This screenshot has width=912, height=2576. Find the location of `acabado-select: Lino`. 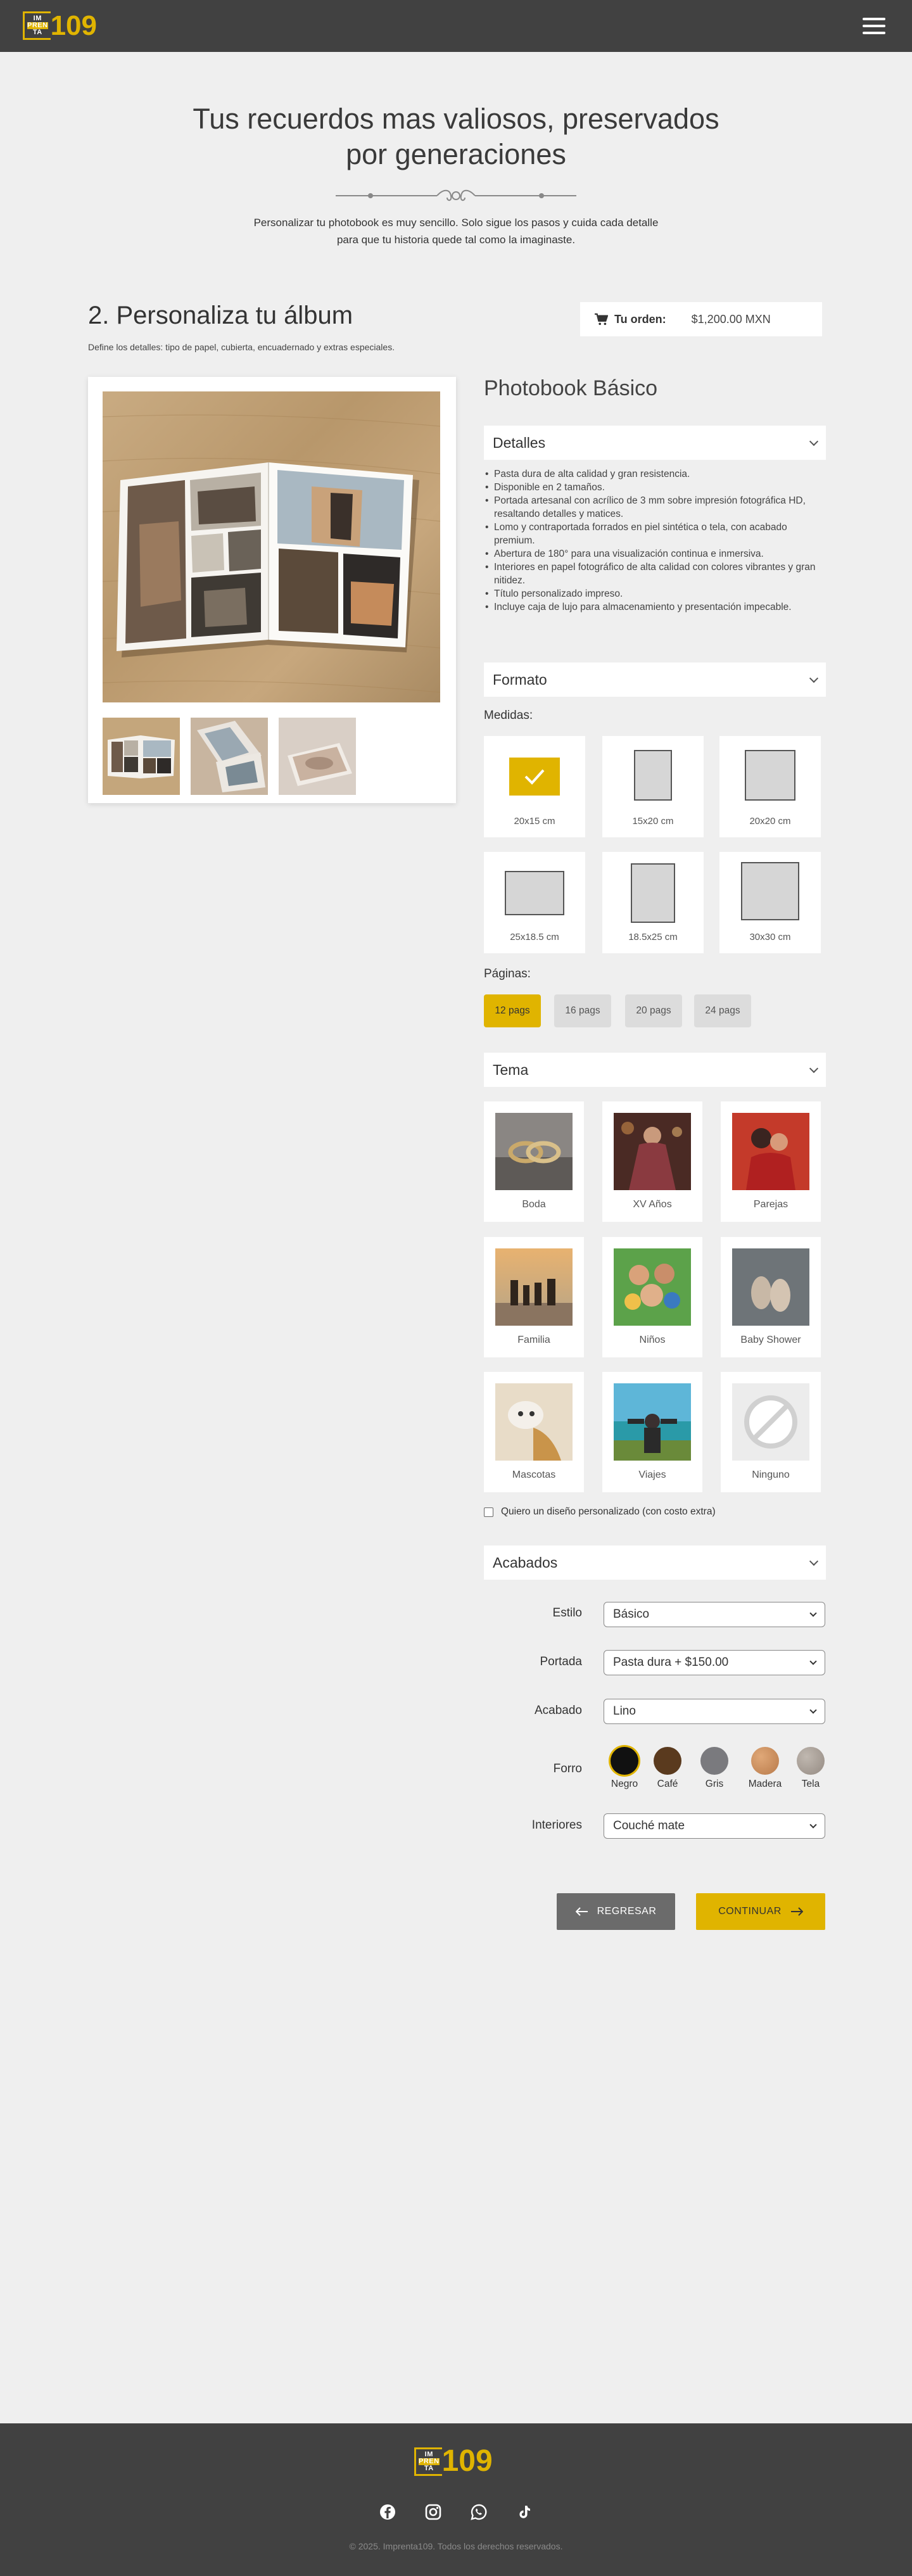

acabado-select: Lino is located at coordinates (714, 1712).